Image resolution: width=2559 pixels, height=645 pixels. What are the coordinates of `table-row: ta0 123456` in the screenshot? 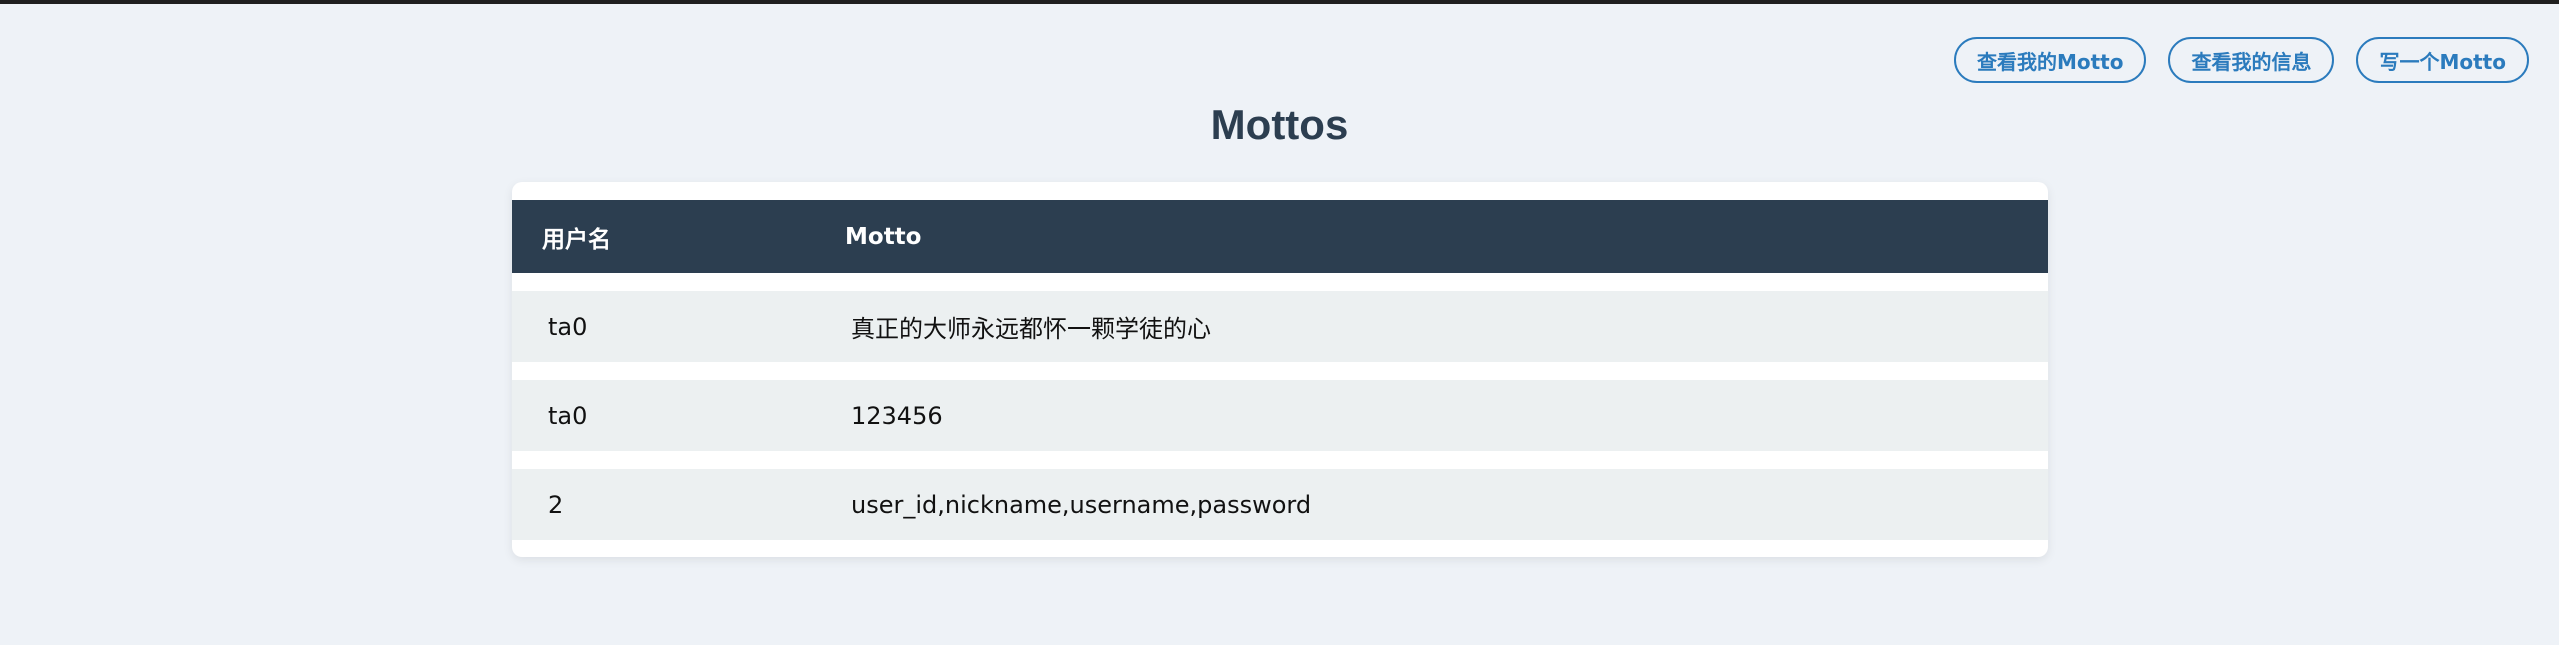 It's located at (1280, 415).